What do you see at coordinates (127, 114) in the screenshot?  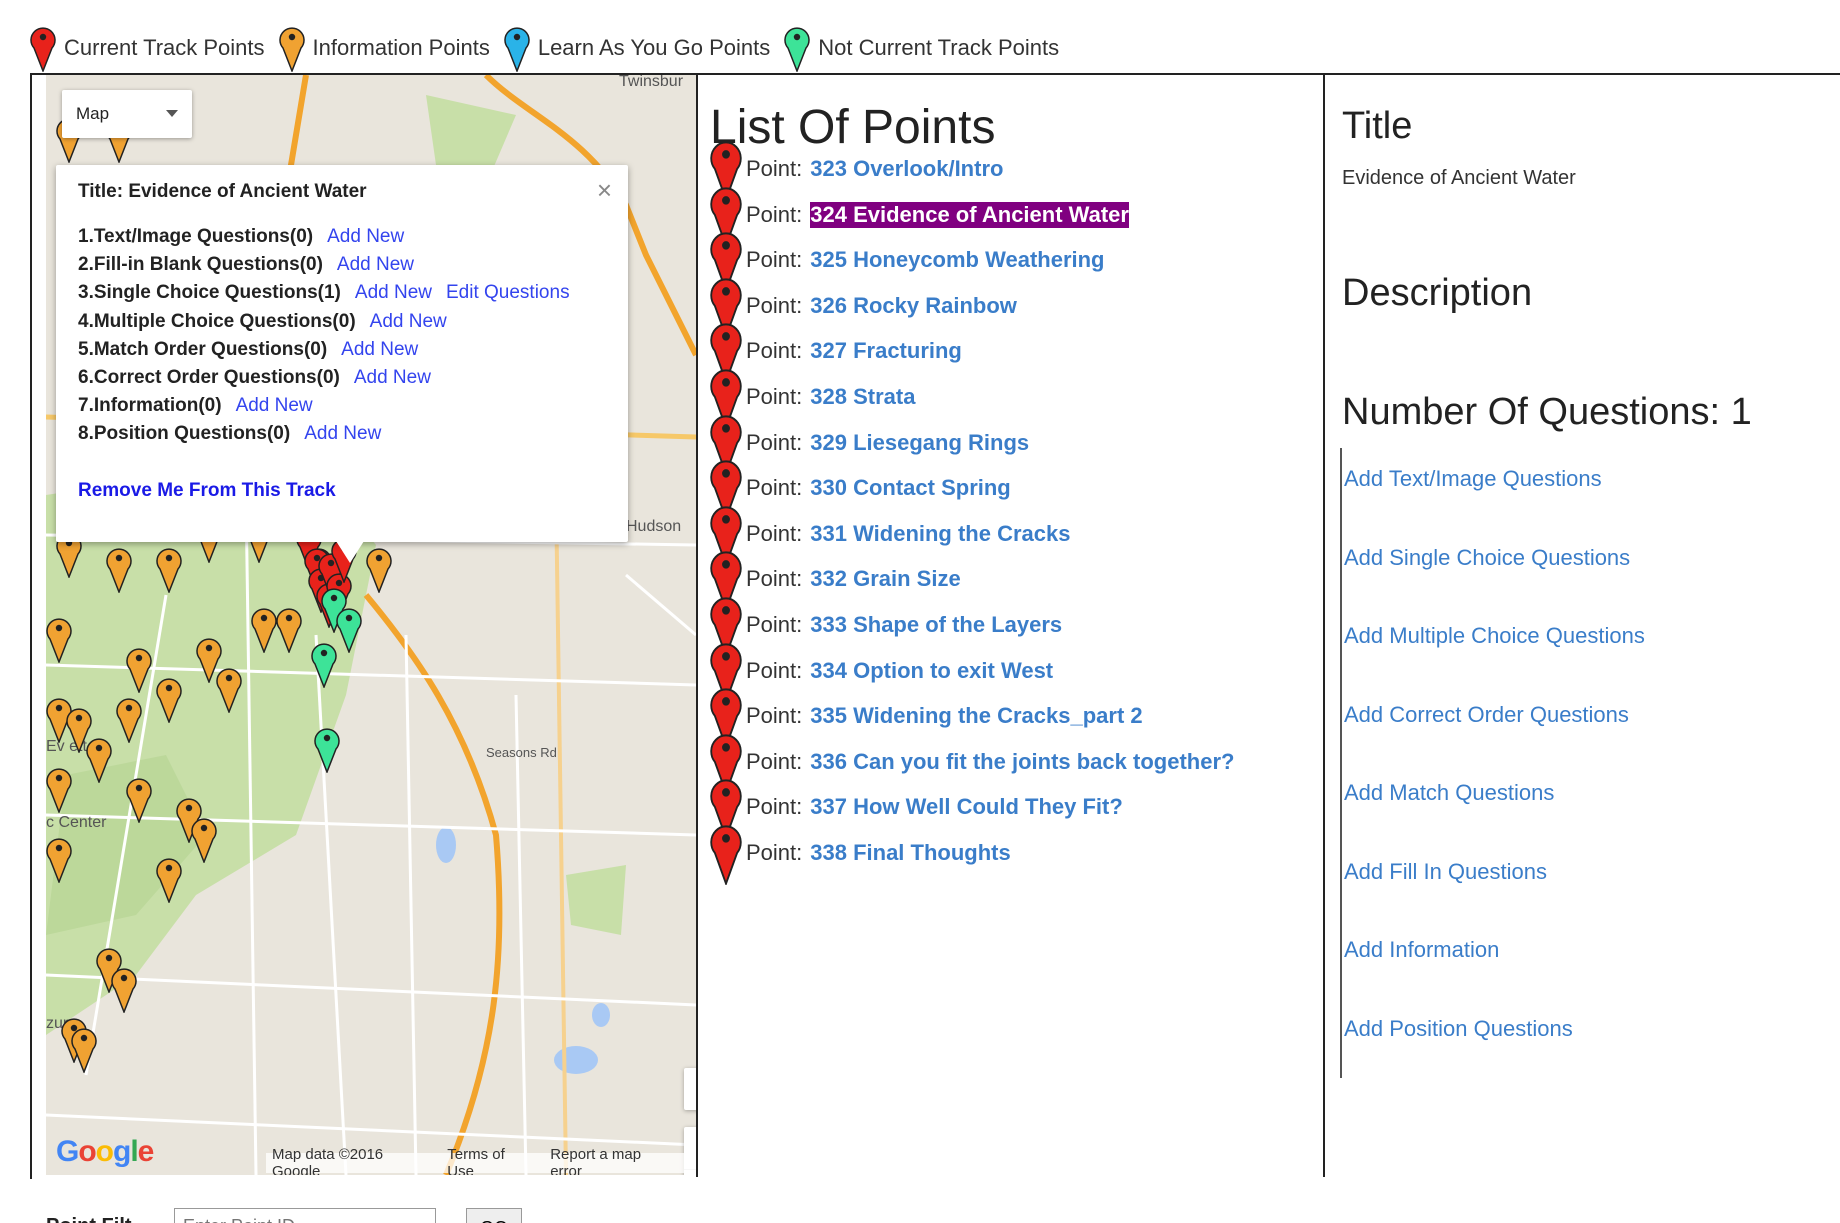 I see `map-type-select: Map` at bounding box center [127, 114].